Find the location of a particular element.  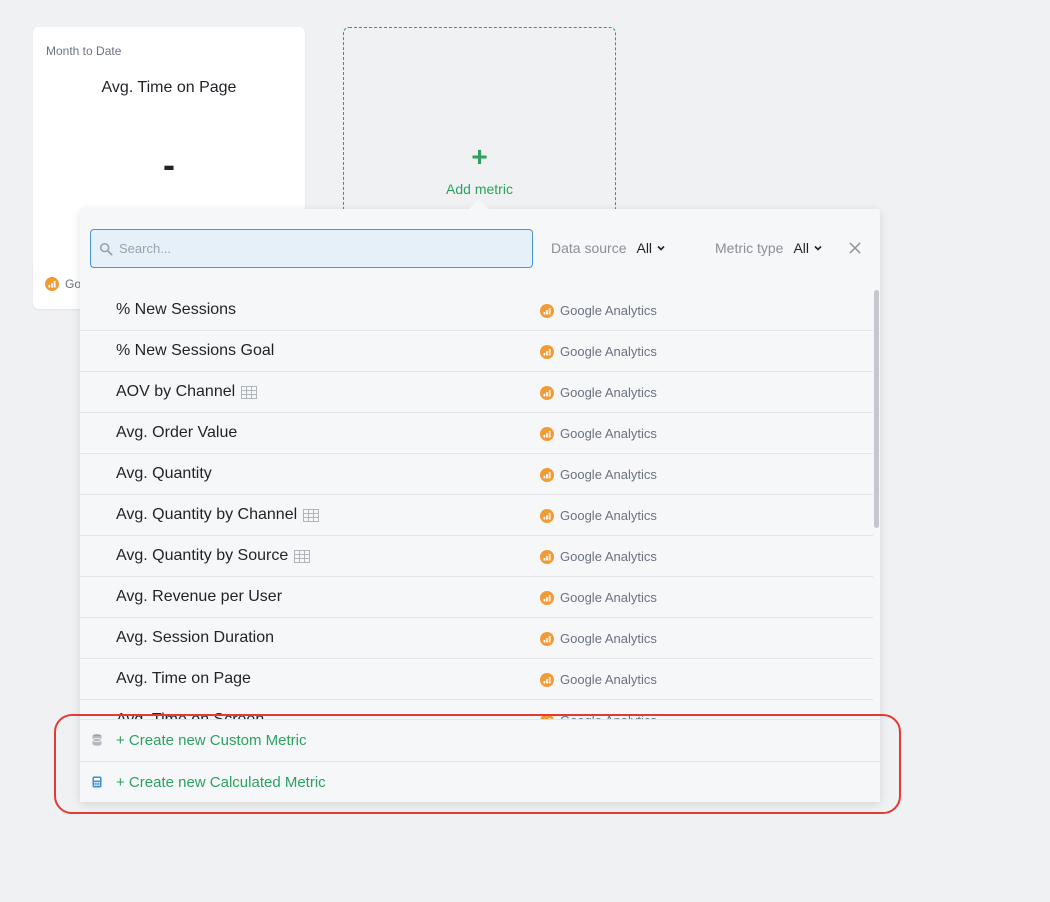

metric-row-name: Avg. Quantity by Channel is located at coordinates (218, 515).